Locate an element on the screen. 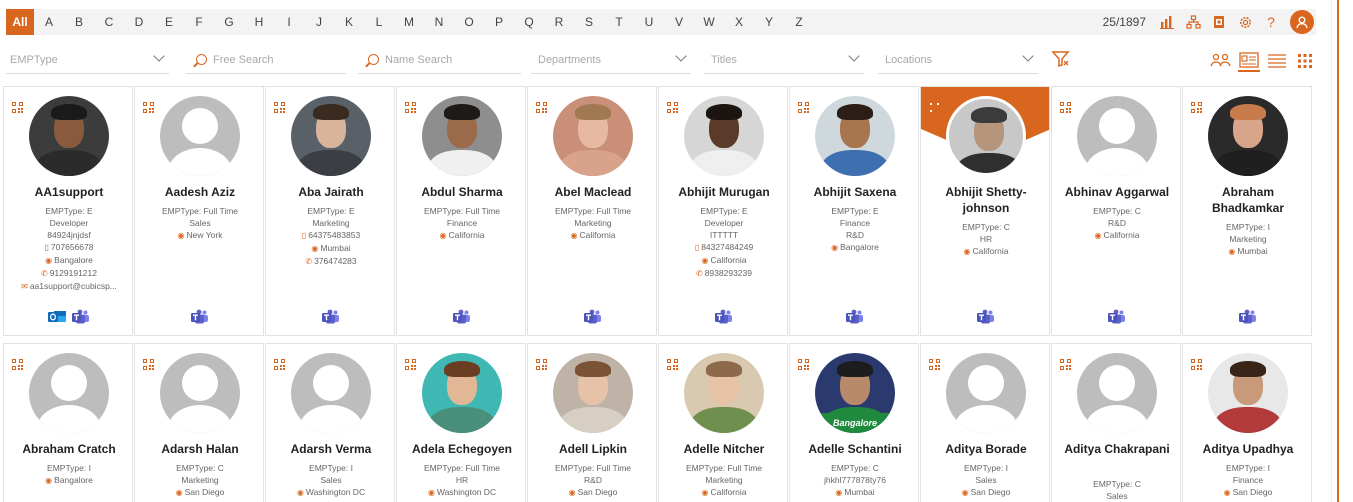 Image resolution: width=1353 pixels, height=502 pixels. letter-filter-g: G is located at coordinates (229, 22).